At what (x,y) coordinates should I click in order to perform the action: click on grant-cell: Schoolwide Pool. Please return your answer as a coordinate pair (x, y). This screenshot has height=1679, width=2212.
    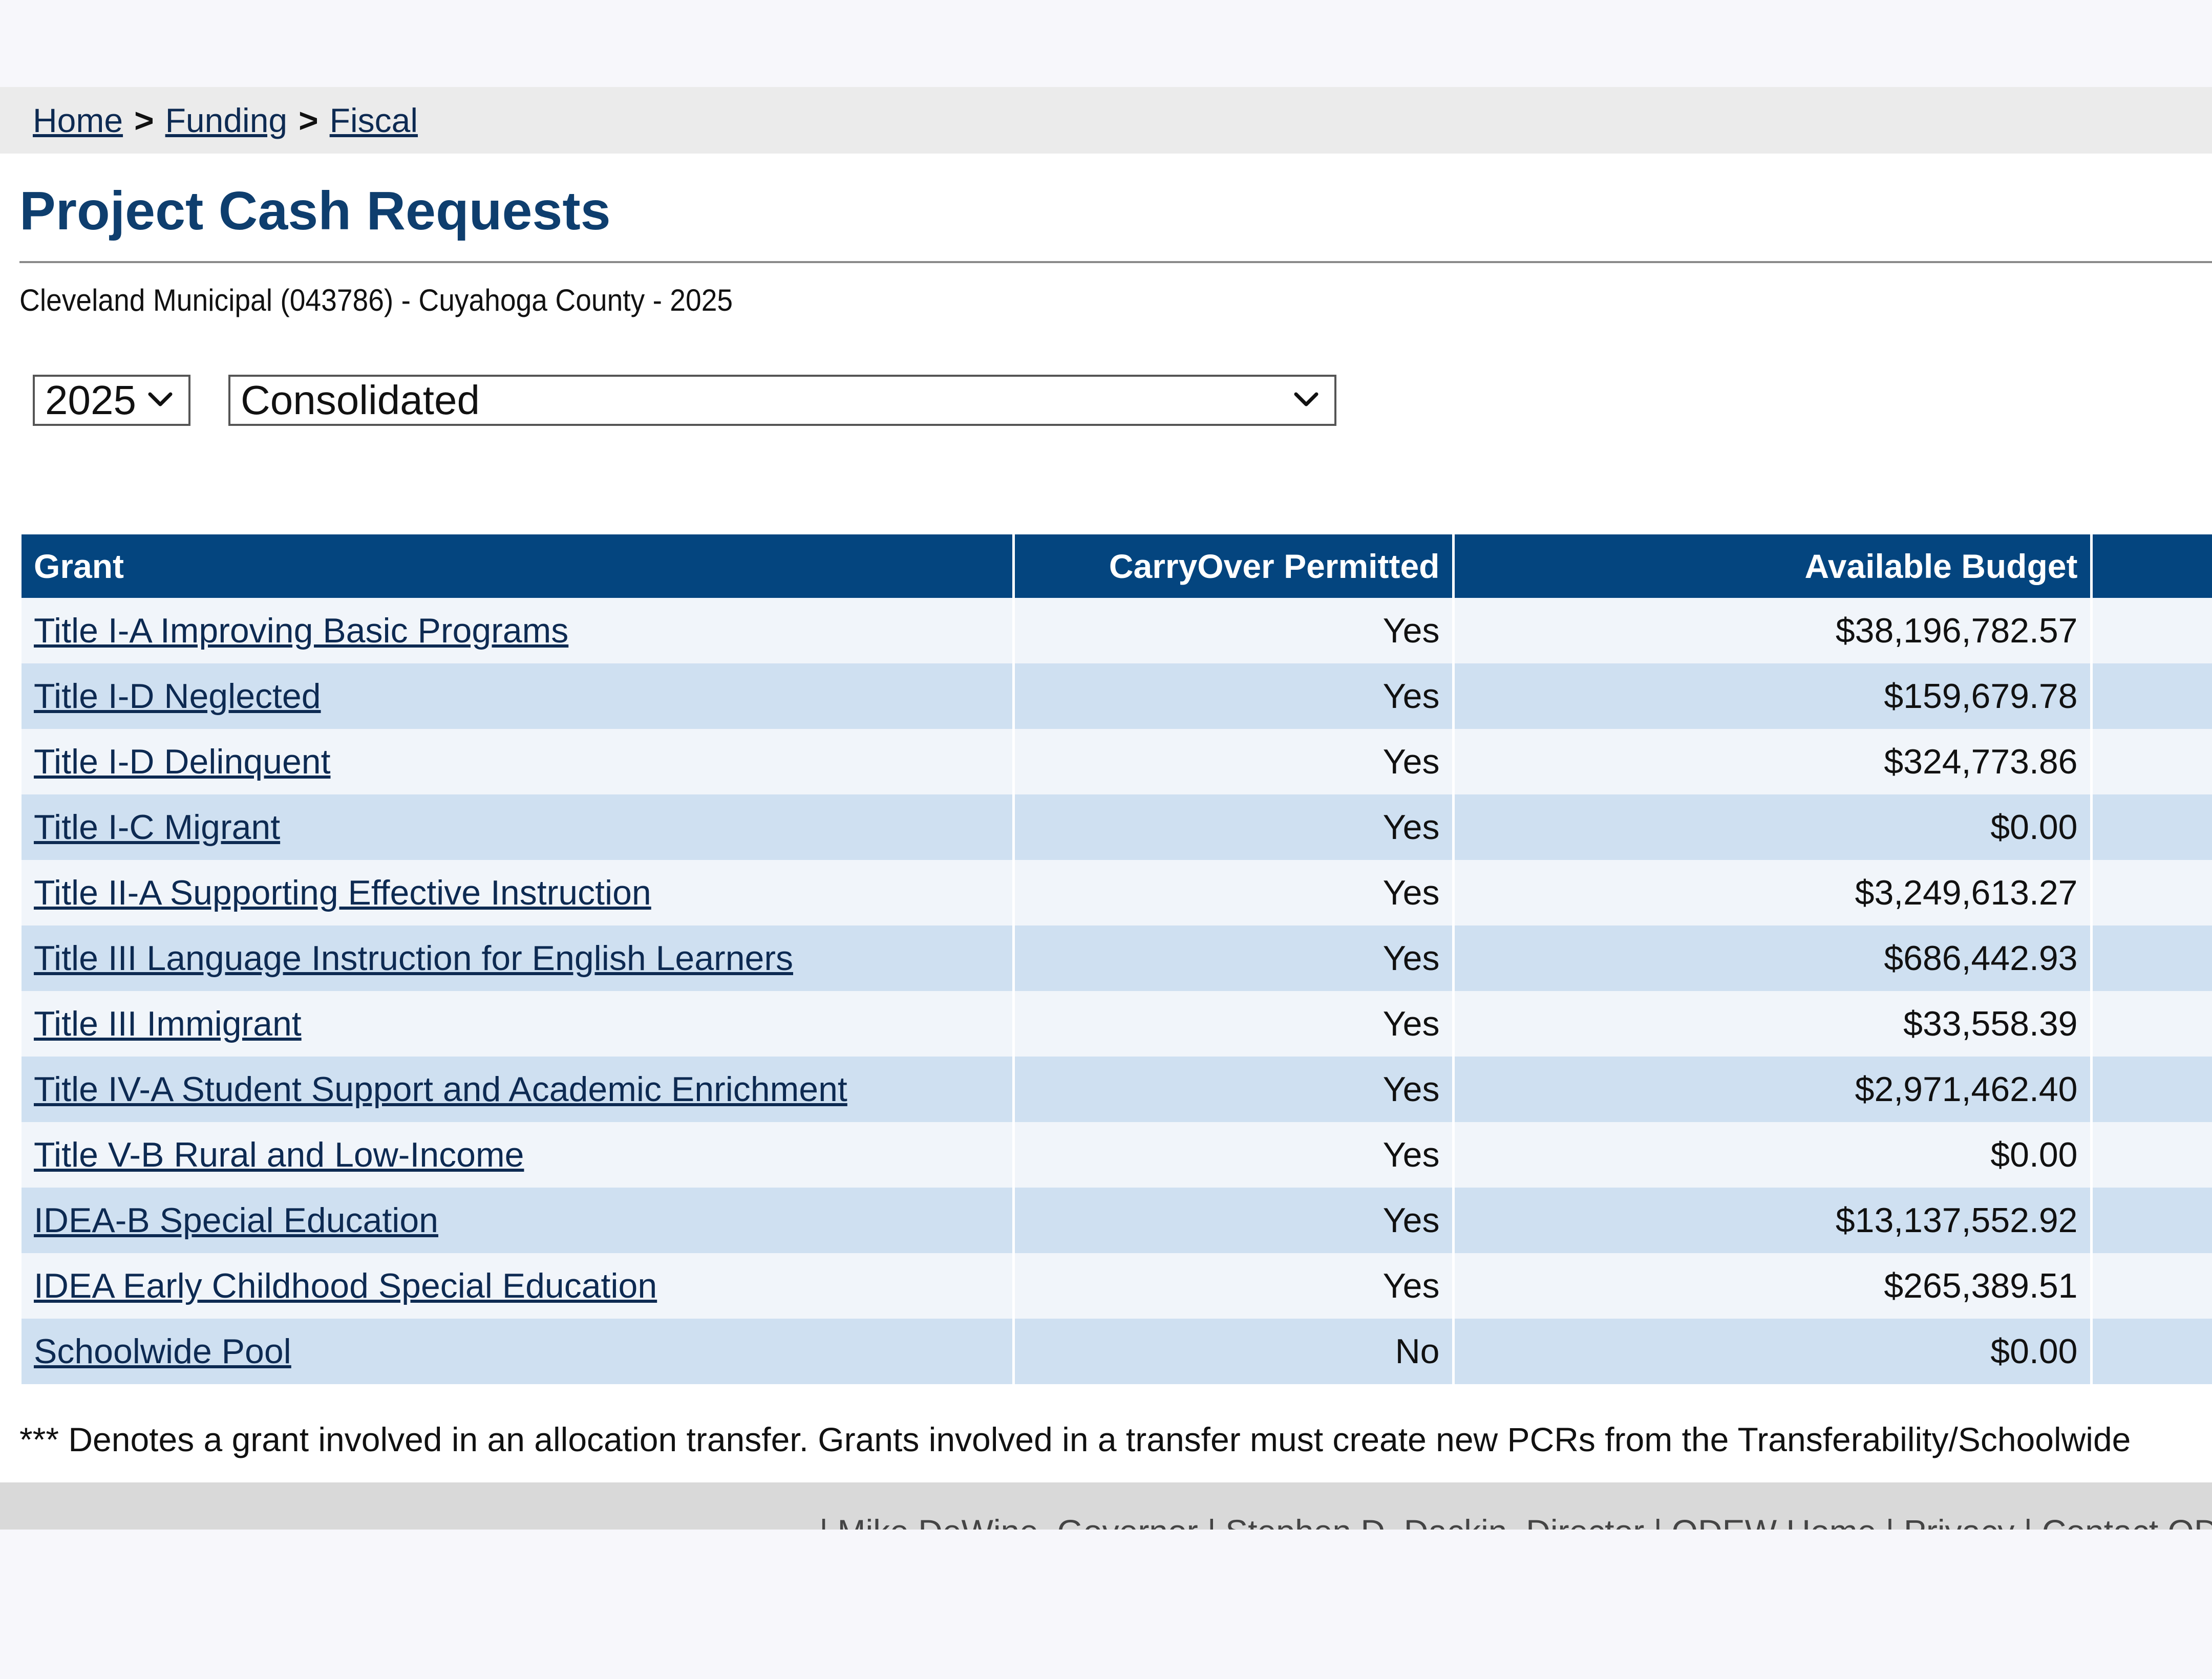
    Looking at the image, I should click on (518, 1351).